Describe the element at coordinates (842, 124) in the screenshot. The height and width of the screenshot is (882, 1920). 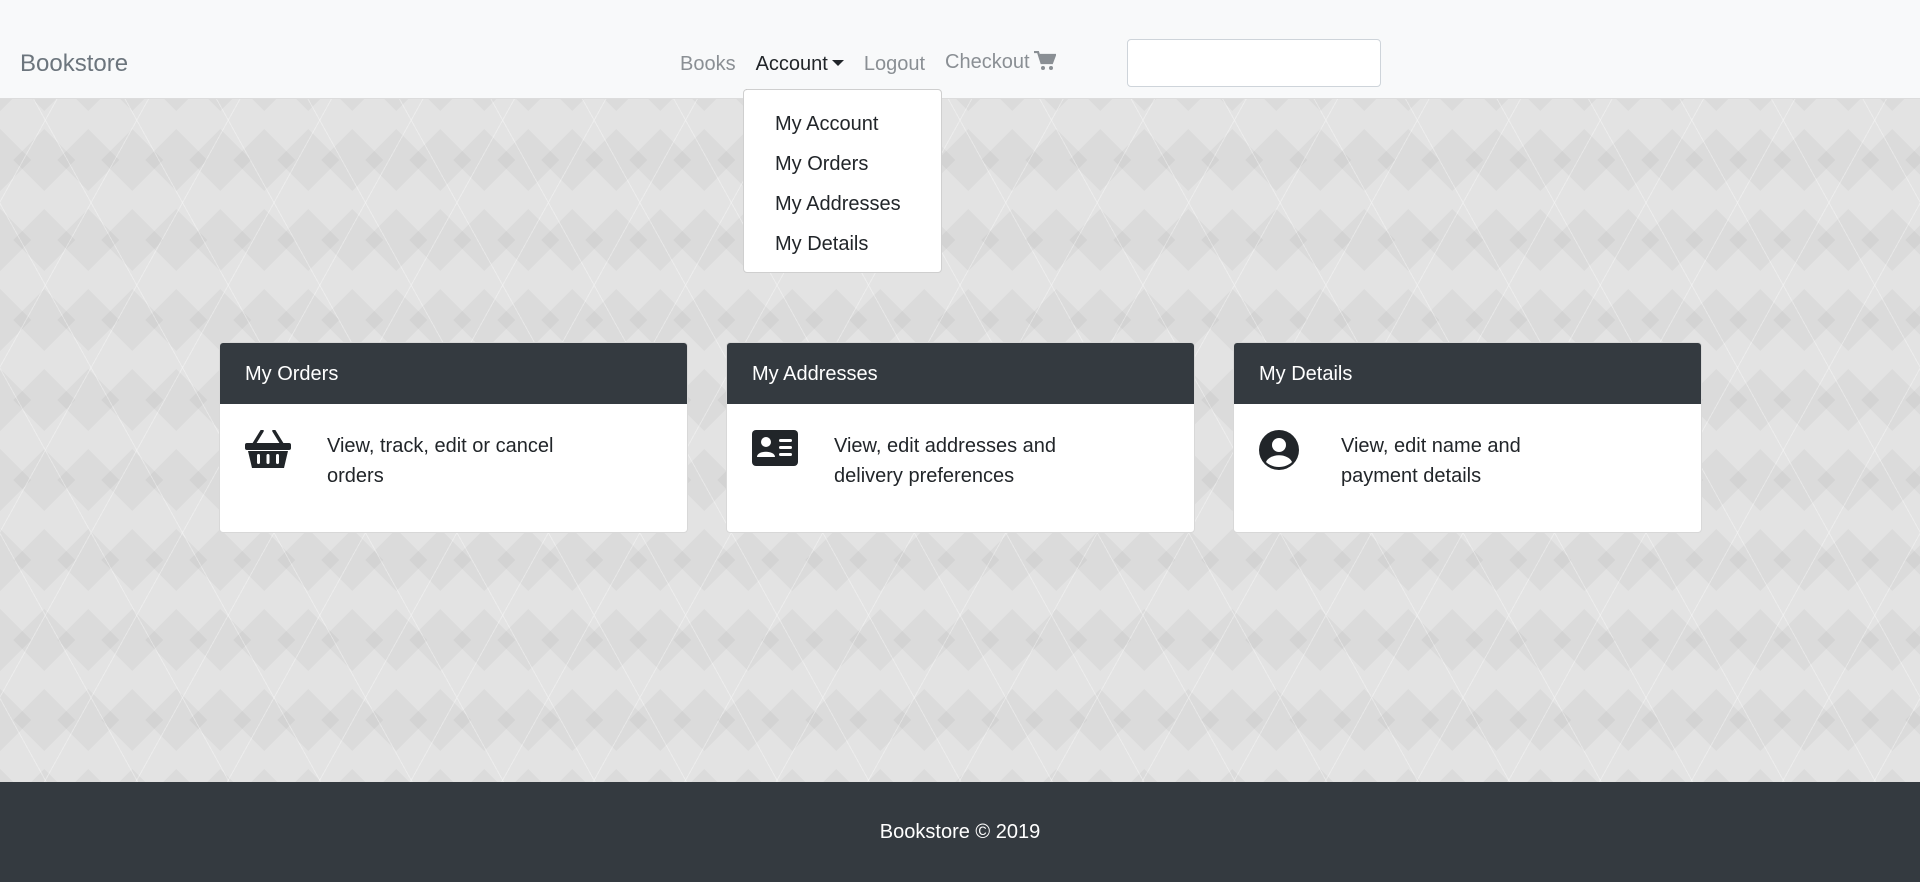
I see `dropdown-item-my-account: My Account` at that location.